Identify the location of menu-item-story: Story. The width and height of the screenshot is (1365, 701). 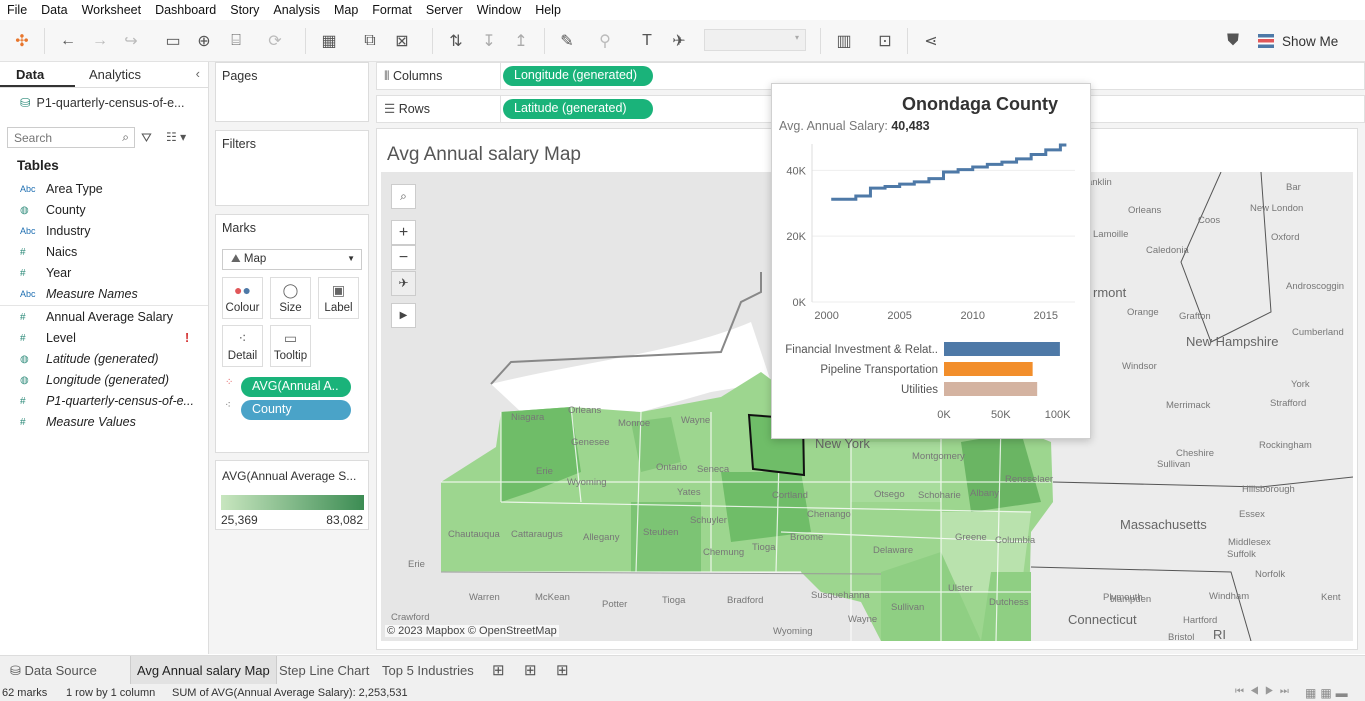
(244, 10).